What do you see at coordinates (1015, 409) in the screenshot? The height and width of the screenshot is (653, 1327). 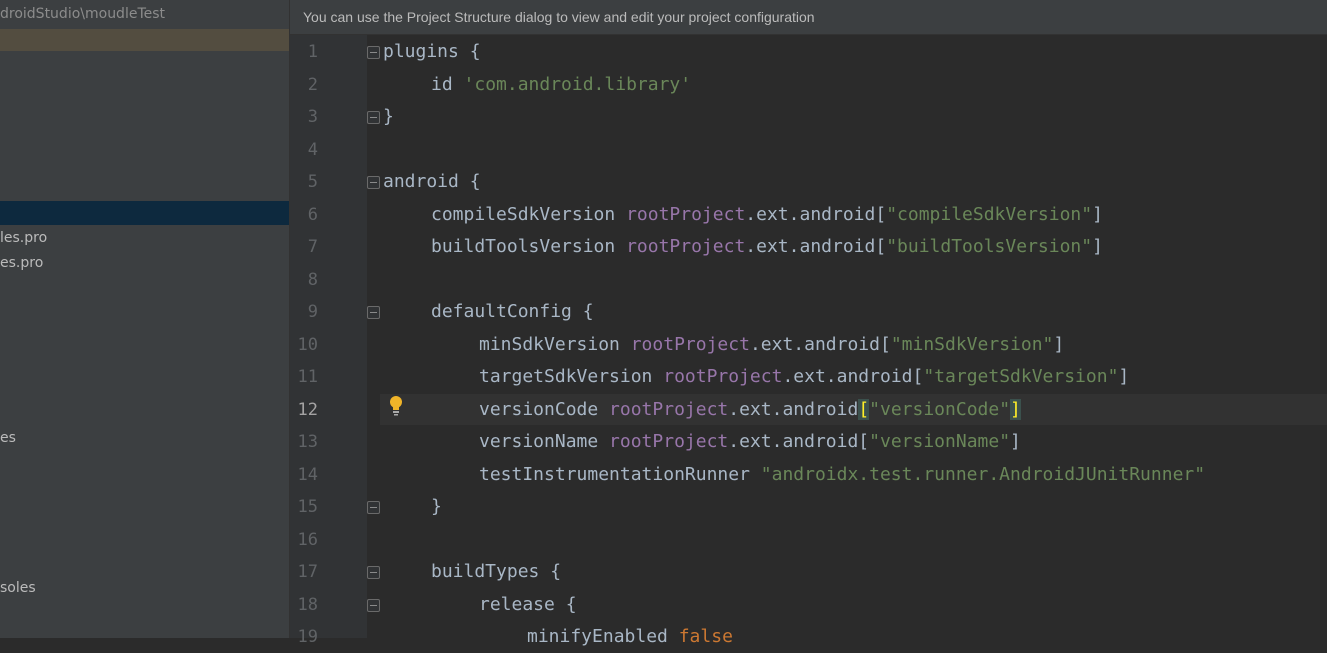 I see `matched-bracket: ]` at bounding box center [1015, 409].